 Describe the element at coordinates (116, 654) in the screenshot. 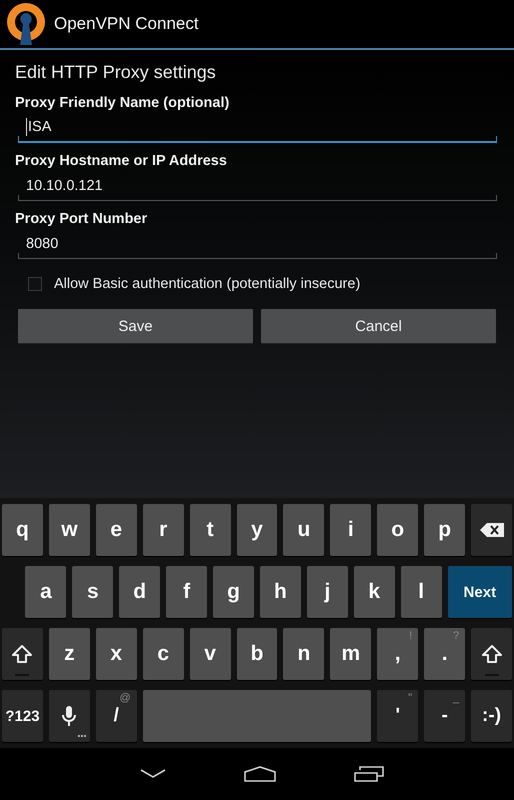

I see `keyboard-key: x` at that location.